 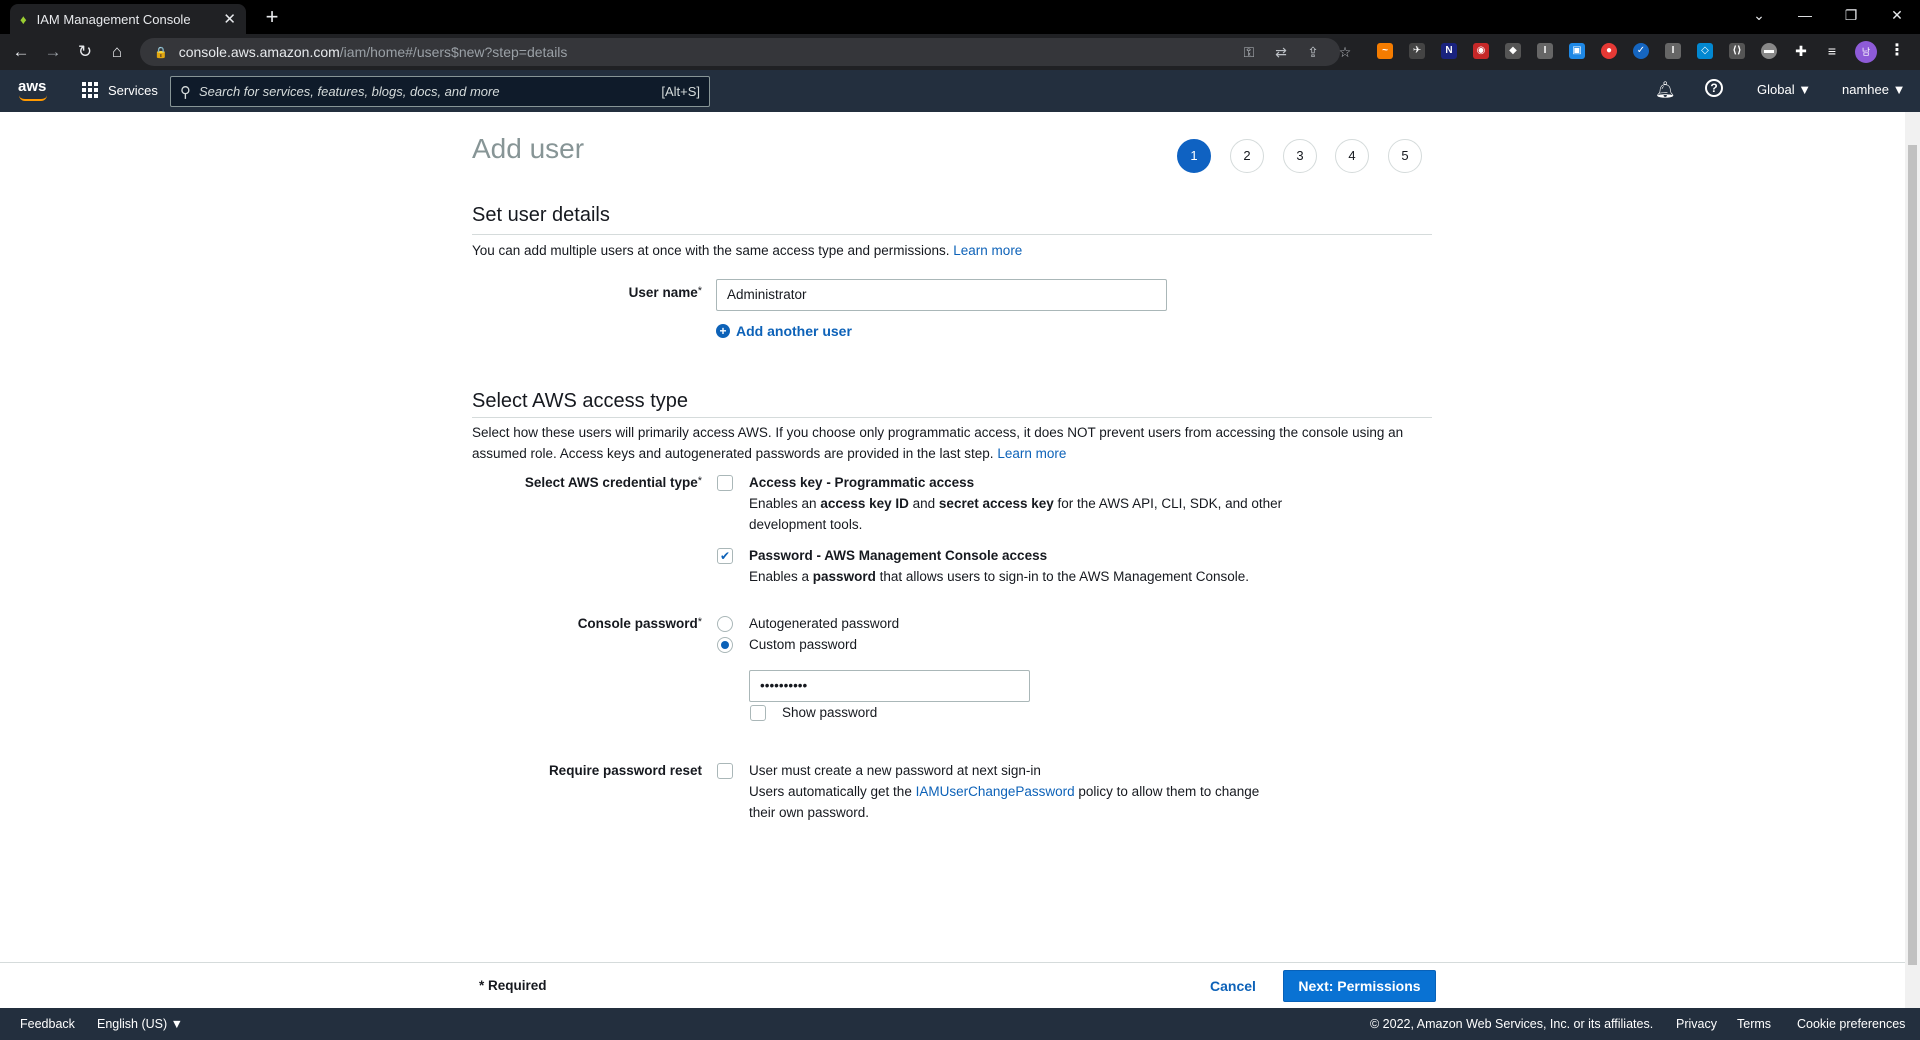 What do you see at coordinates (117, 52) in the screenshot?
I see `home-icon: ⌂` at bounding box center [117, 52].